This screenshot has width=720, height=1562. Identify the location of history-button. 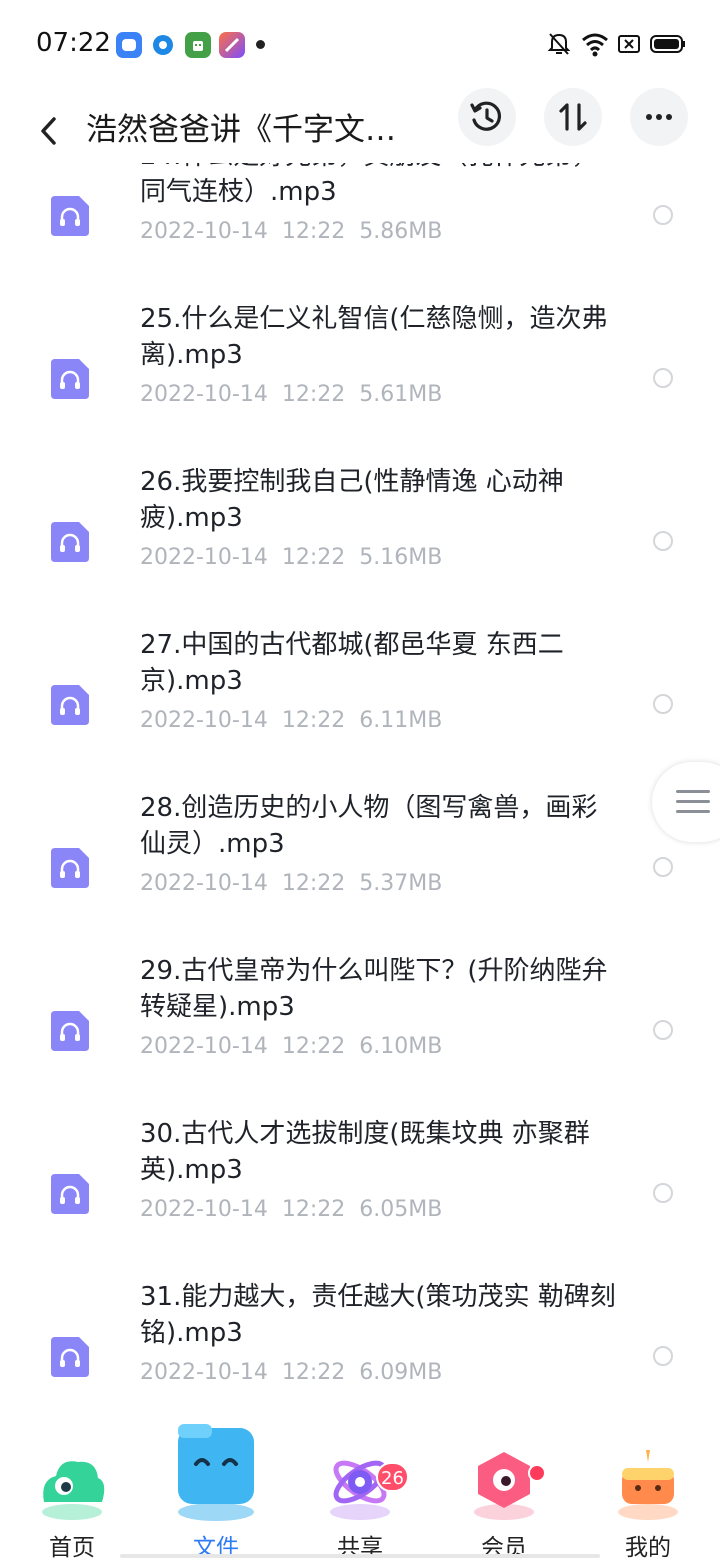
(487, 117).